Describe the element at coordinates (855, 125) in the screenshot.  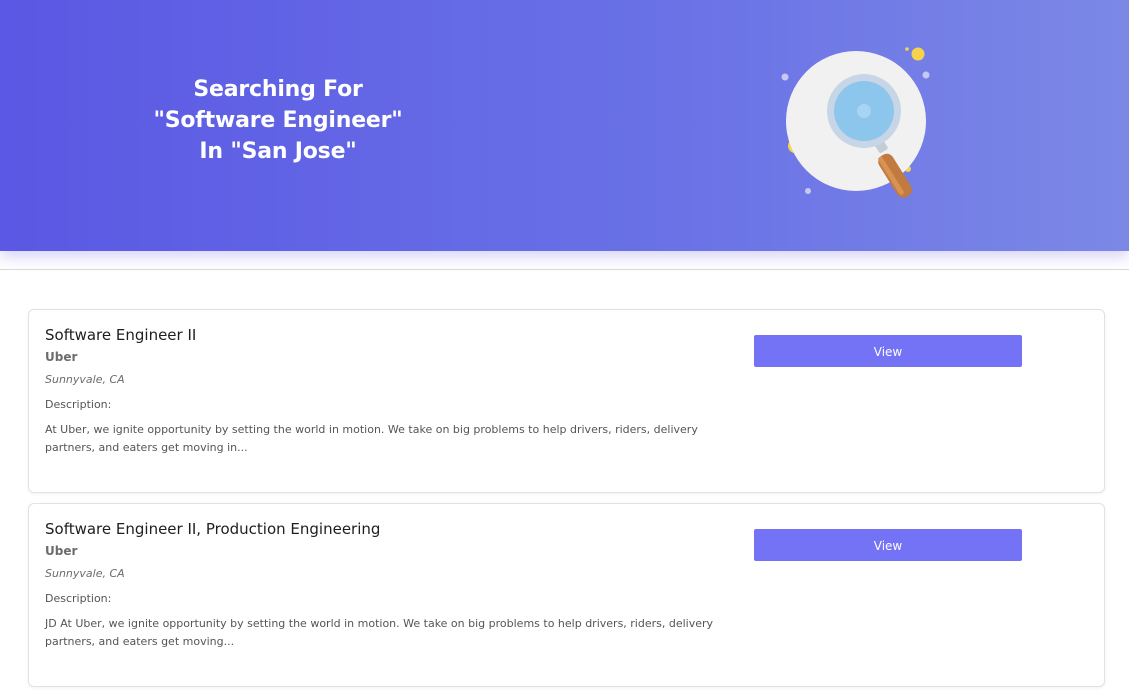
I see `magnifying-glass-icon` at that location.